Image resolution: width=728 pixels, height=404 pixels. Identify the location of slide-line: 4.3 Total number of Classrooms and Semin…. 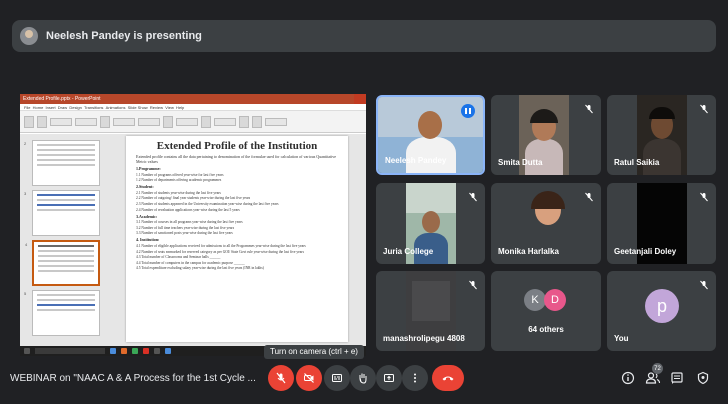
(178, 257).